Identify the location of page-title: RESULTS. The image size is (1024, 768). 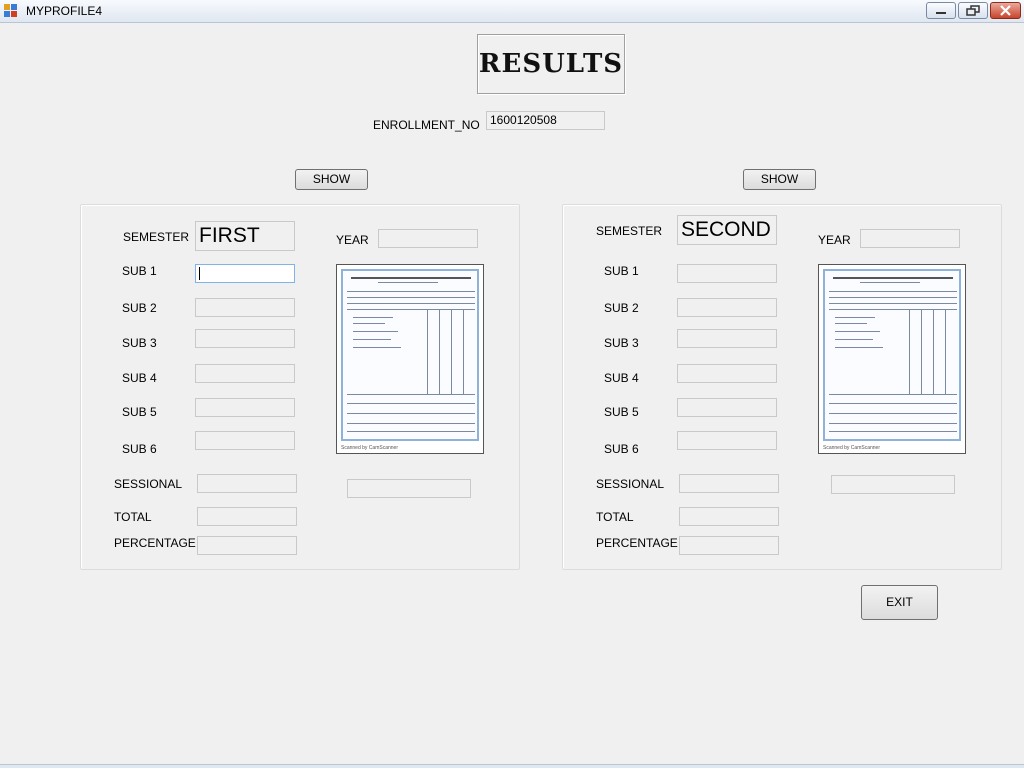
(551, 64).